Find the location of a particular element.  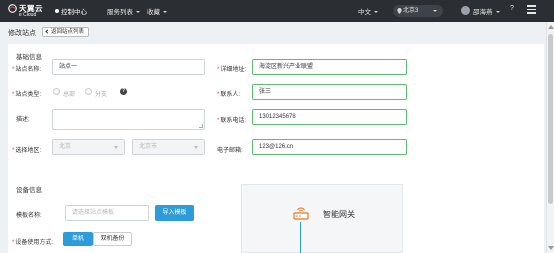

back-button-label: 返回站点列表 is located at coordinates (68, 32).